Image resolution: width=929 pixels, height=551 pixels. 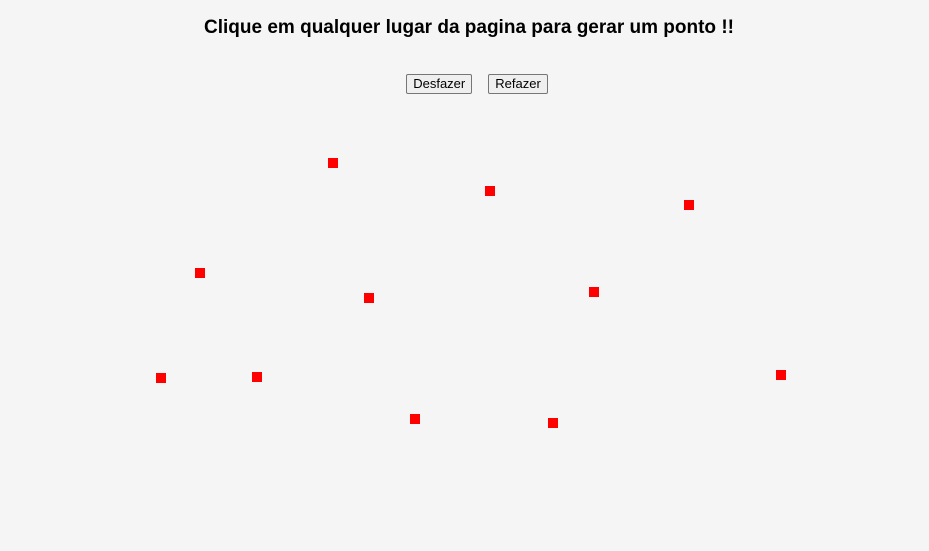 What do you see at coordinates (439, 84) in the screenshot?
I see `undo-button: Desfazer` at bounding box center [439, 84].